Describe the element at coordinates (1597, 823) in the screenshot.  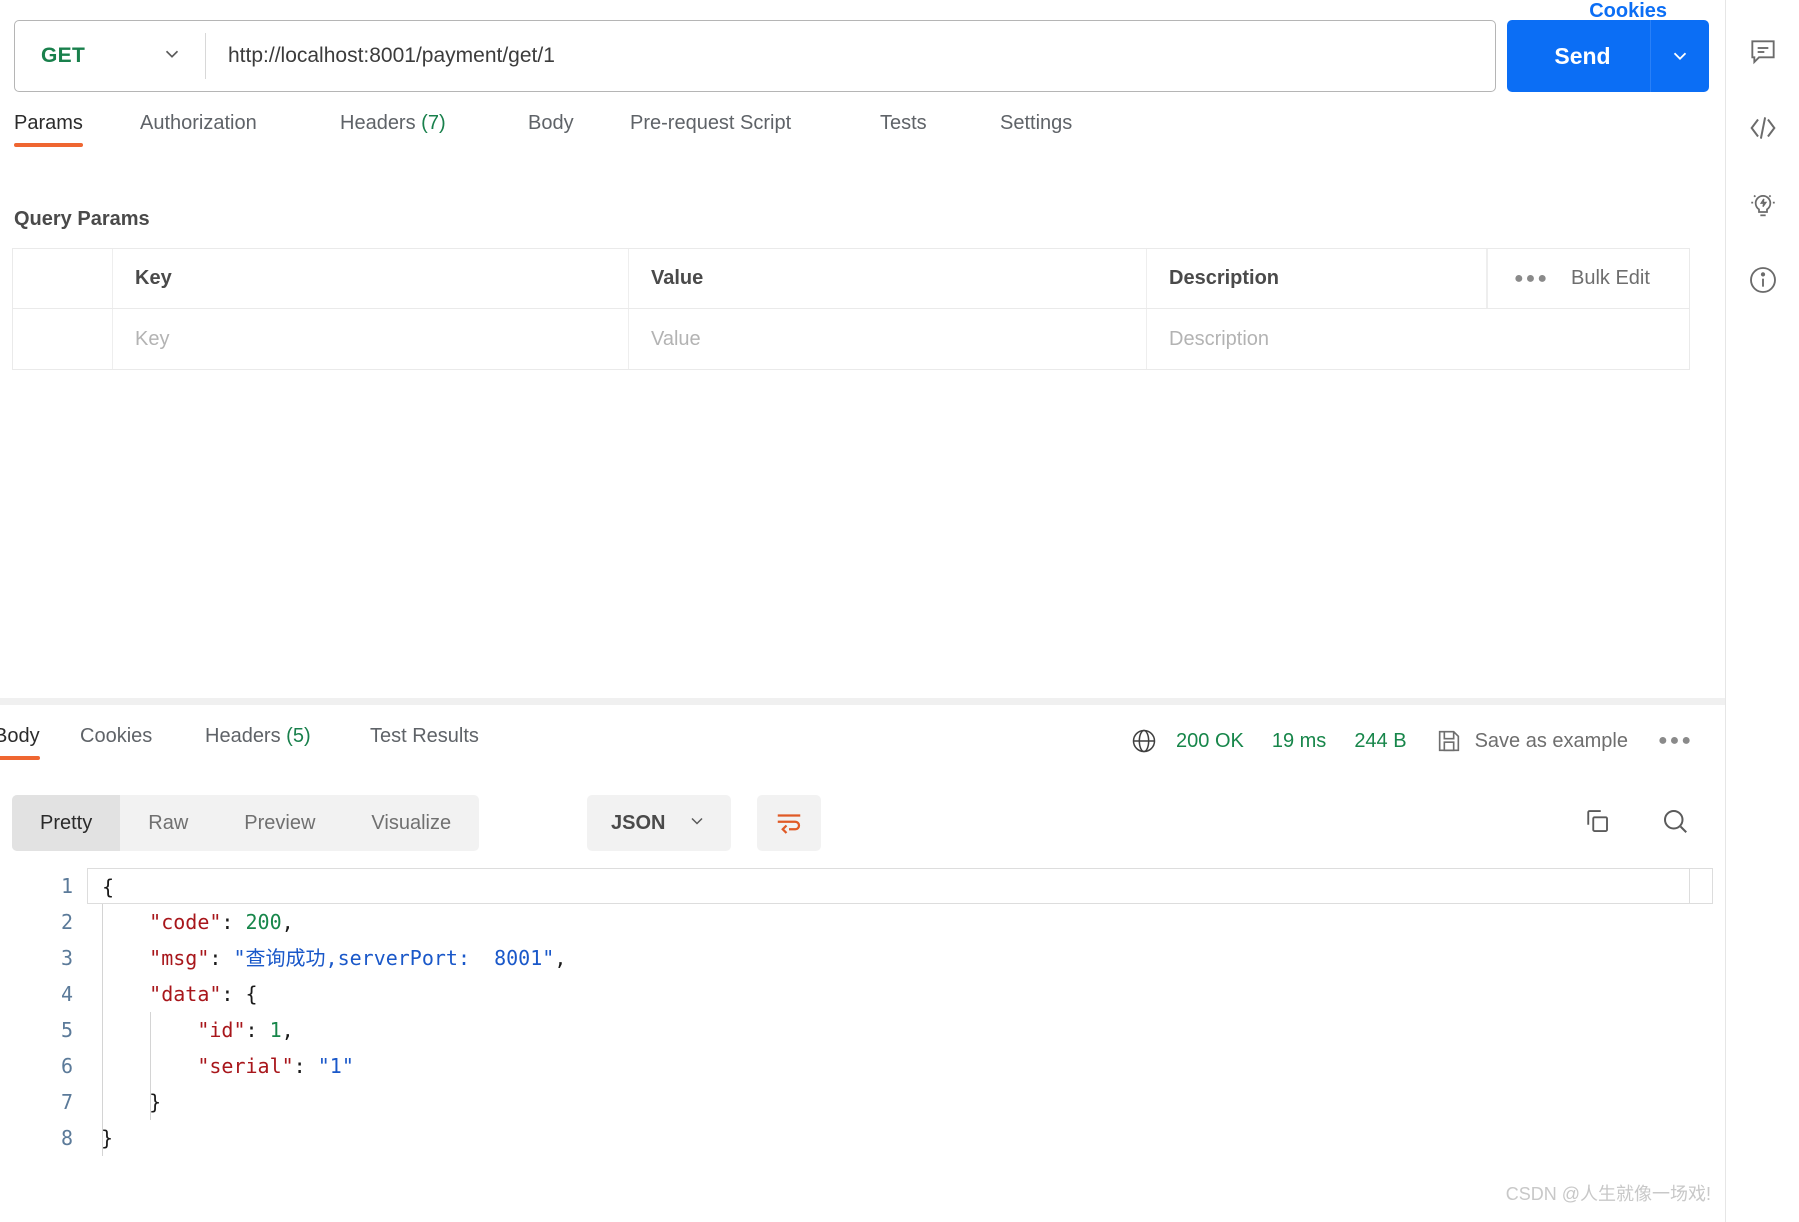
I see `copy-icon` at that location.